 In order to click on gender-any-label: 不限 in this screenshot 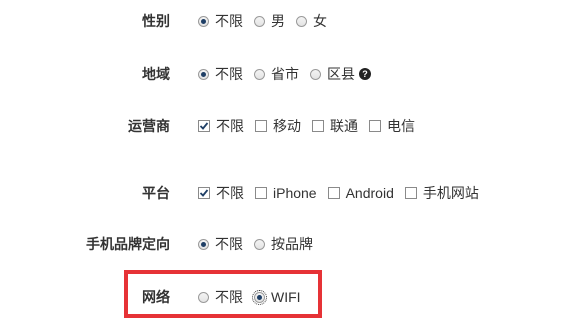, I will do `click(229, 21)`.